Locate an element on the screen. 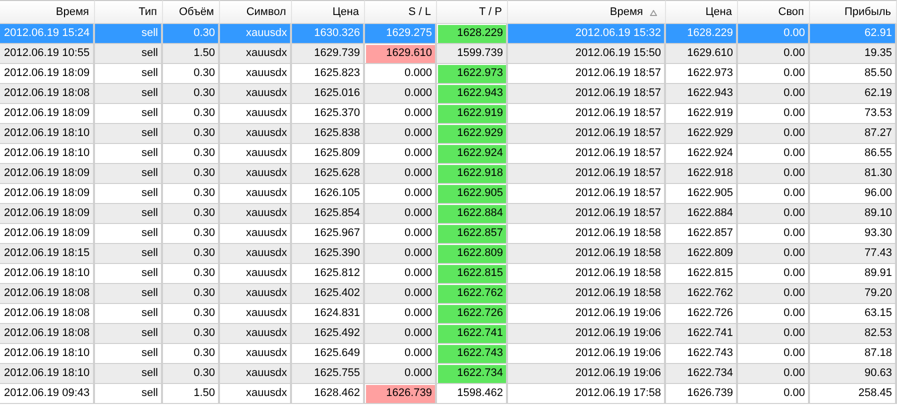 The width and height of the screenshot is (897, 405). table-row: 2012.06.19 18:10 sell 0.30 xauusdx 1625.812 0.000 1622.815 2012.06.19 18:58 1622.815 0.00 89.91 is located at coordinates (448, 274).